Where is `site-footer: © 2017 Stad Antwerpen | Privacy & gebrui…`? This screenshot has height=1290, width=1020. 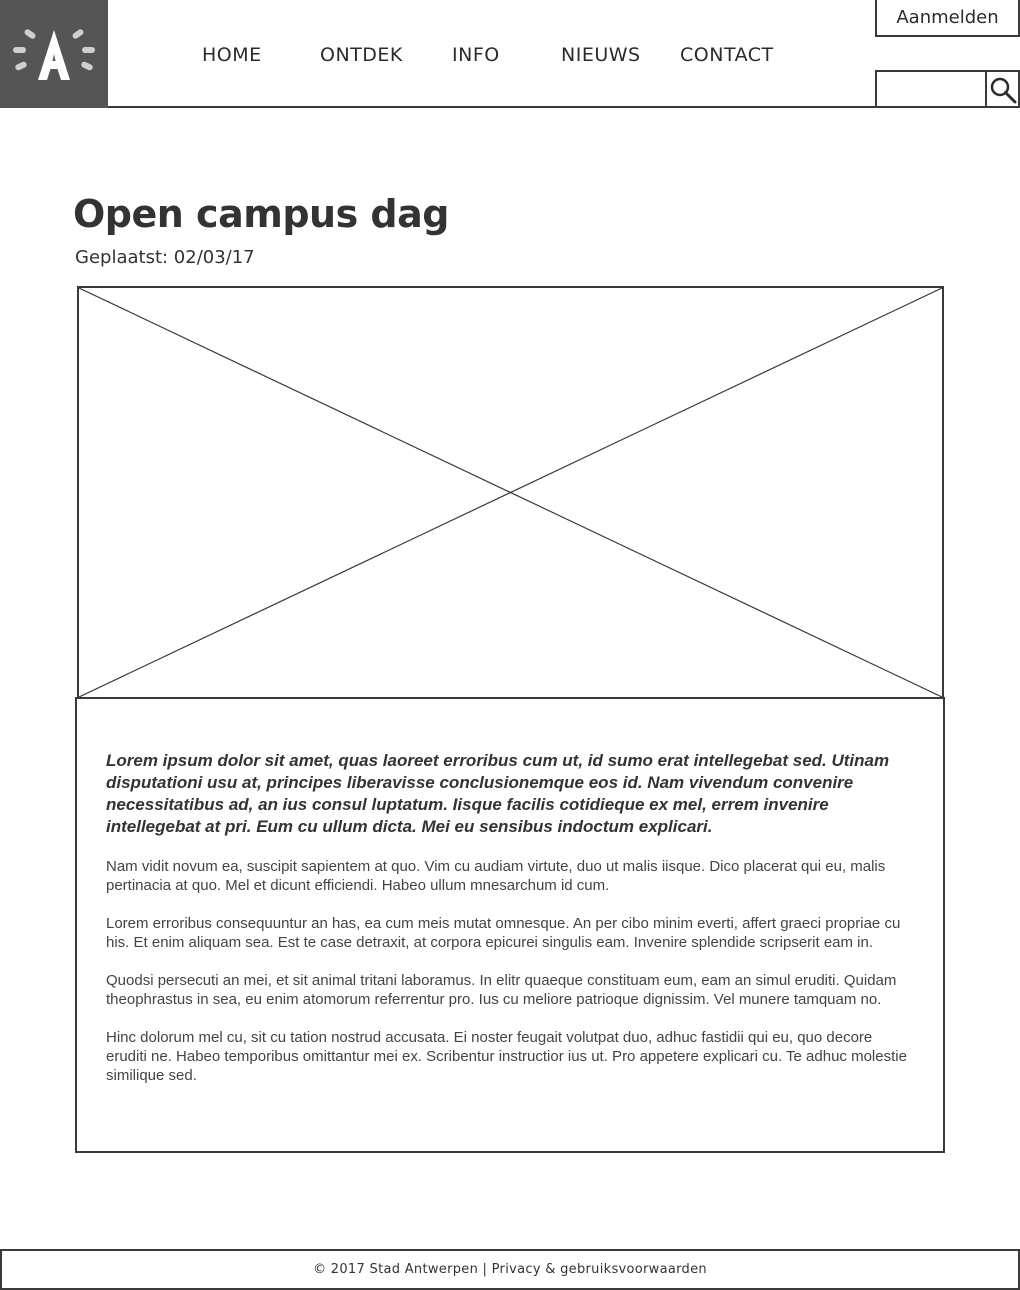 site-footer: © 2017 Stad Antwerpen | Privacy & gebrui… is located at coordinates (510, 1269).